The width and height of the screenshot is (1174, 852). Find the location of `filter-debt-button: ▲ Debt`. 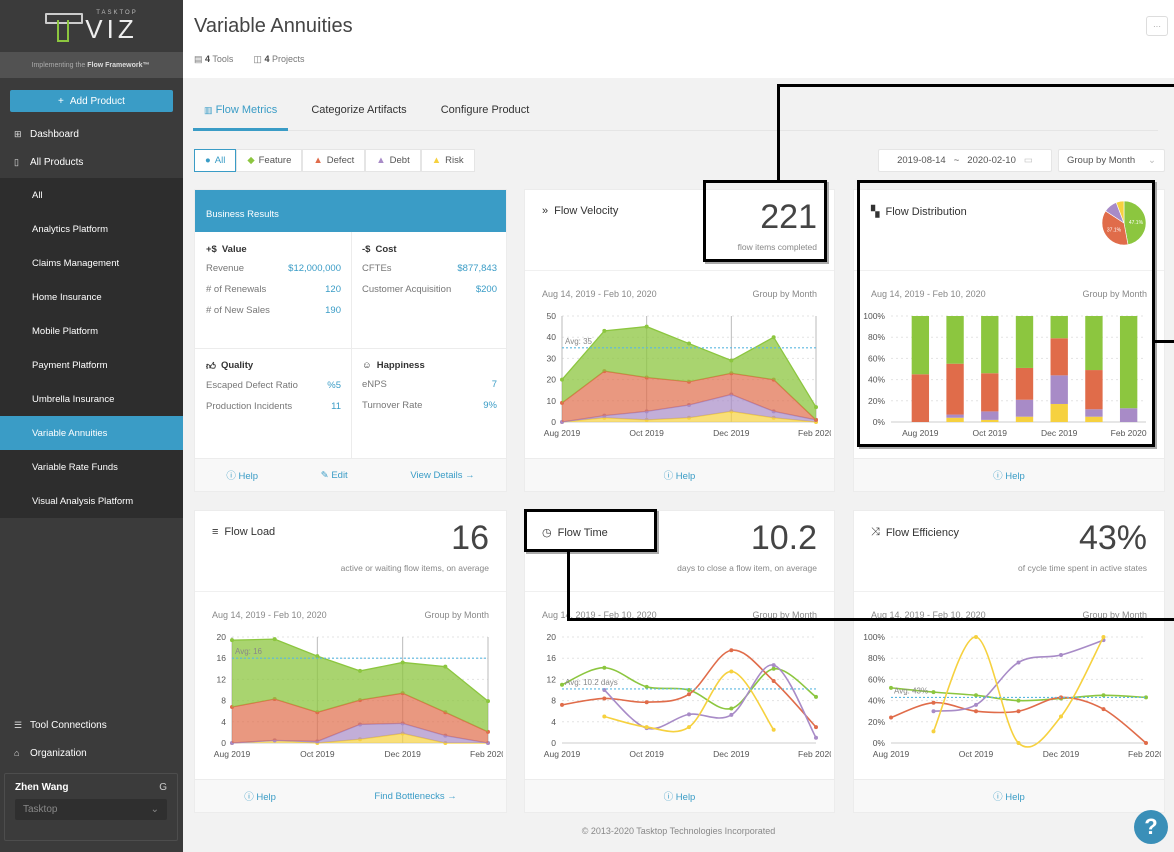

filter-debt-button: ▲ Debt is located at coordinates (393, 160).